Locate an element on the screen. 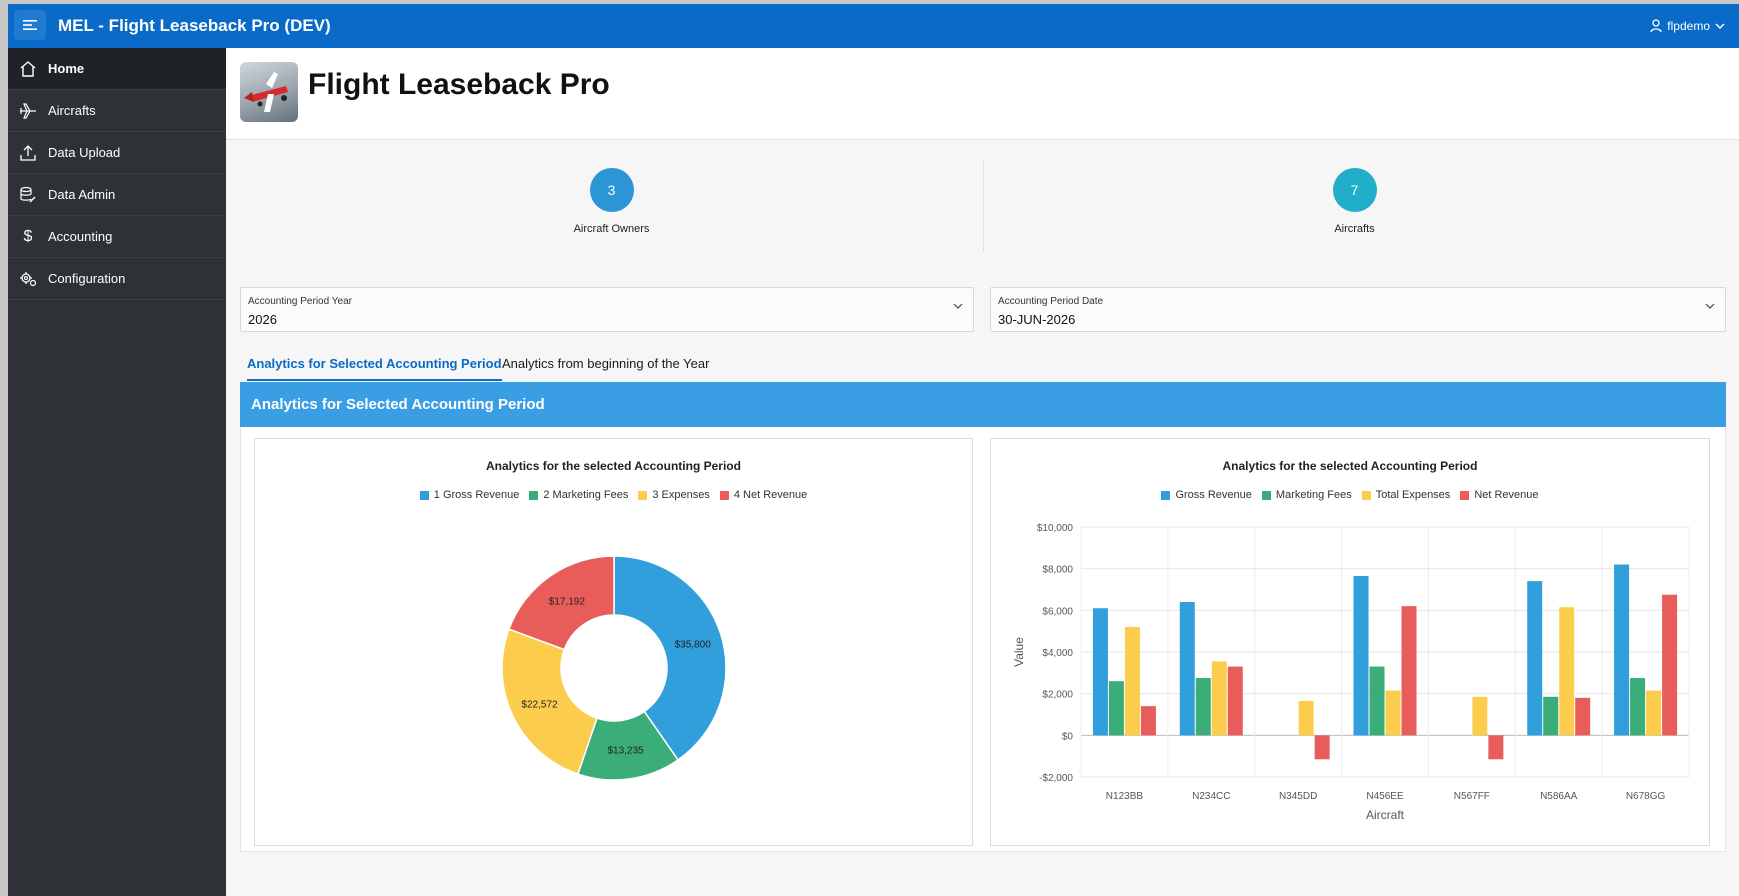 This screenshot has width=1739, height=896. home-icon is located at coordinates (28, 69).